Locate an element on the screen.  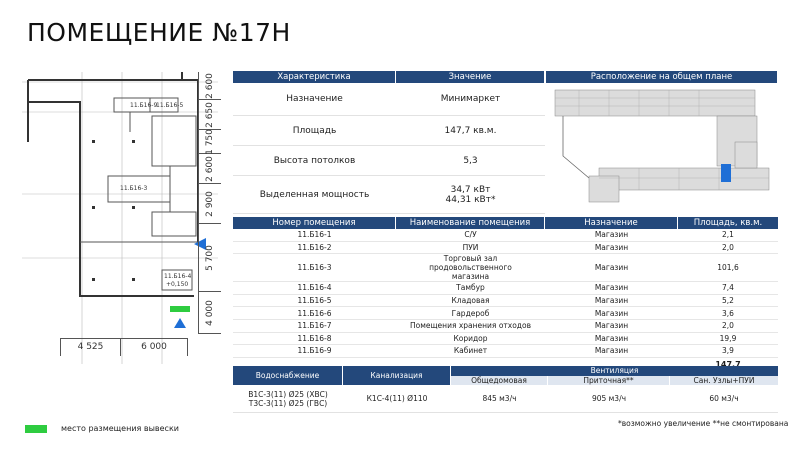
header-value: Значение is located at coordinates (470, 77).